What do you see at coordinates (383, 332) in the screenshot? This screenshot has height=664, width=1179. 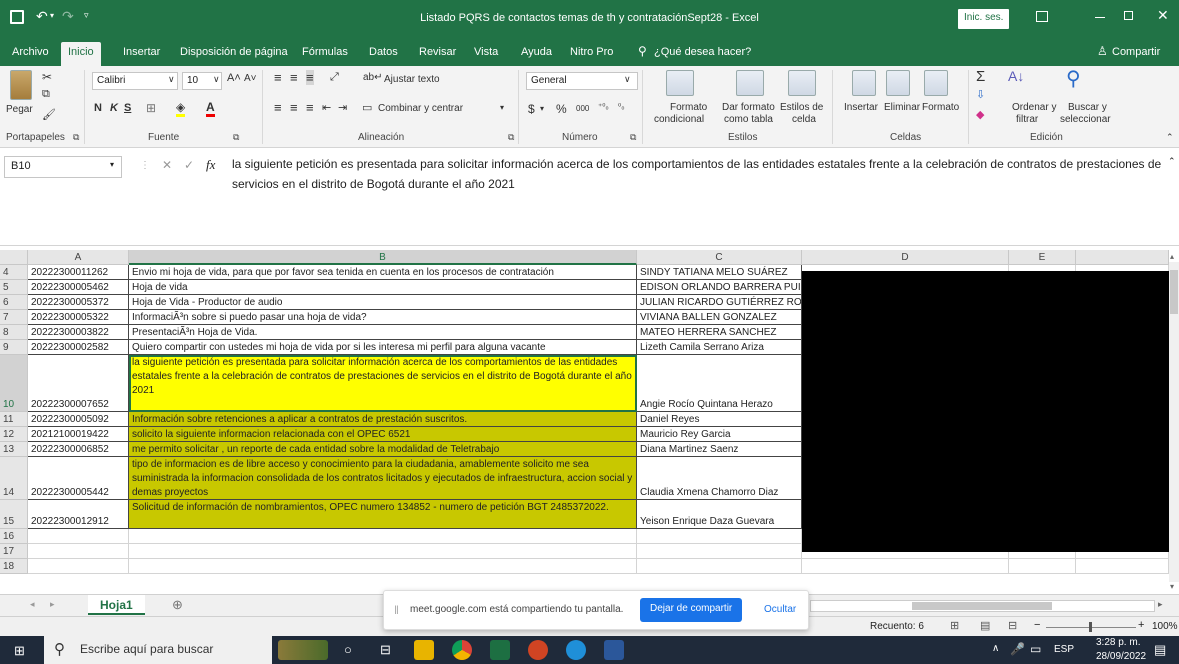 I see `cell-b-row: PresentaciÃ³n Hoja de Vida.` at bounding box center [383, 332].